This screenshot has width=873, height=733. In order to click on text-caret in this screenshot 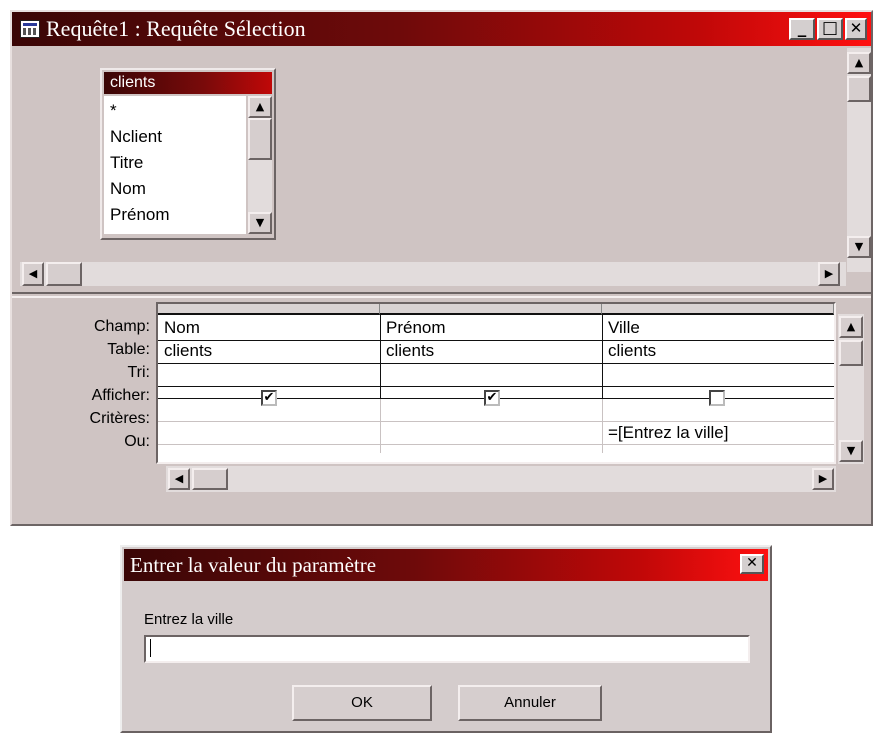, I will do `click(150, 647)`.